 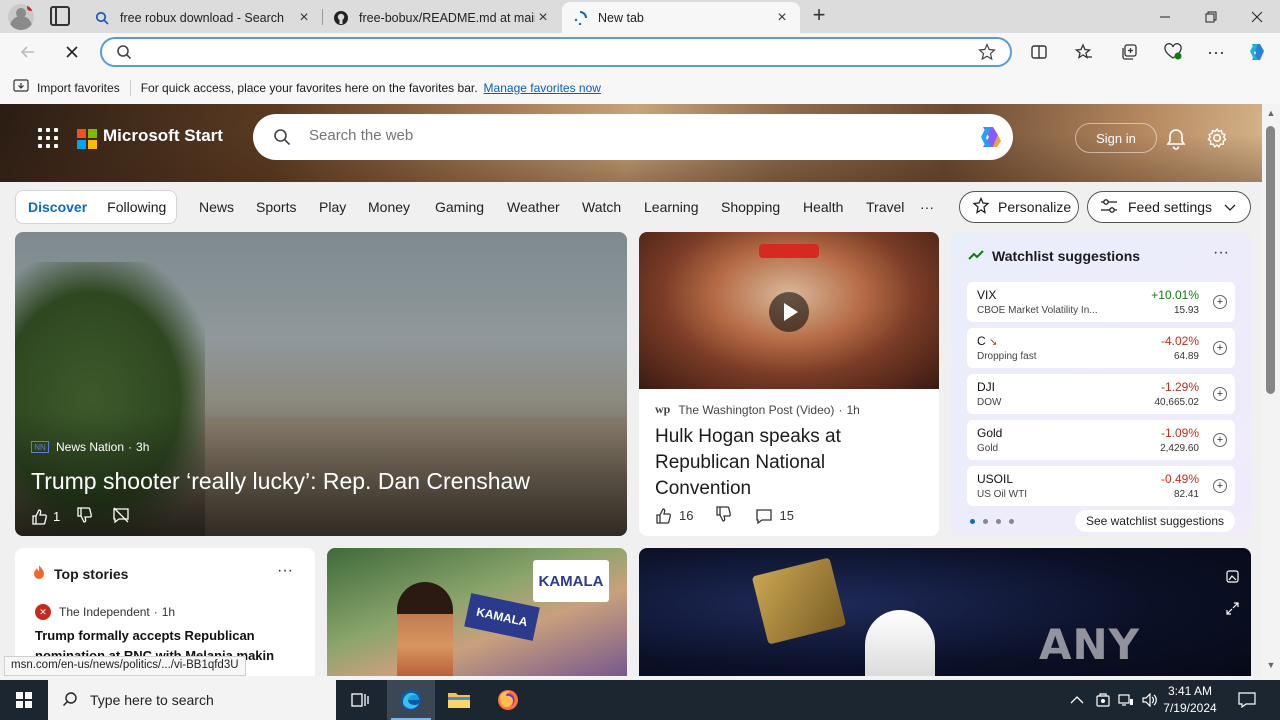 What do you see at coordinates (750, 207) in the screenshot?
I see `category-shopping: Shopping` at bounding box center [750, 207].